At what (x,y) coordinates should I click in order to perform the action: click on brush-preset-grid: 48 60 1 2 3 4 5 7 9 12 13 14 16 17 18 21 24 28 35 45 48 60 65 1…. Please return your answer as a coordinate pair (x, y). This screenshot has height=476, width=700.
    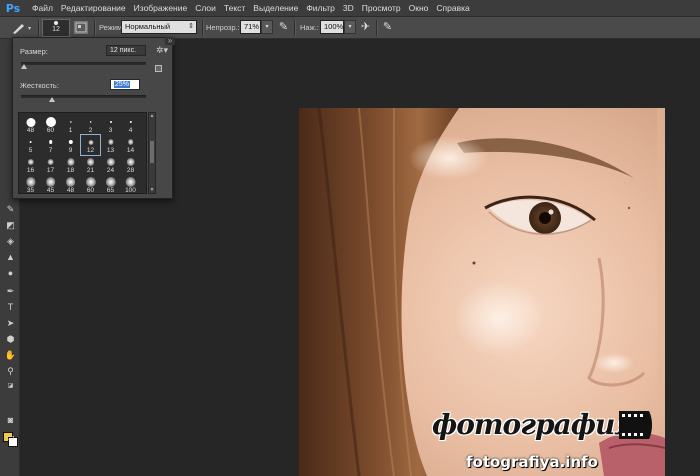
    Looking at the image, I should click on (82, 153).